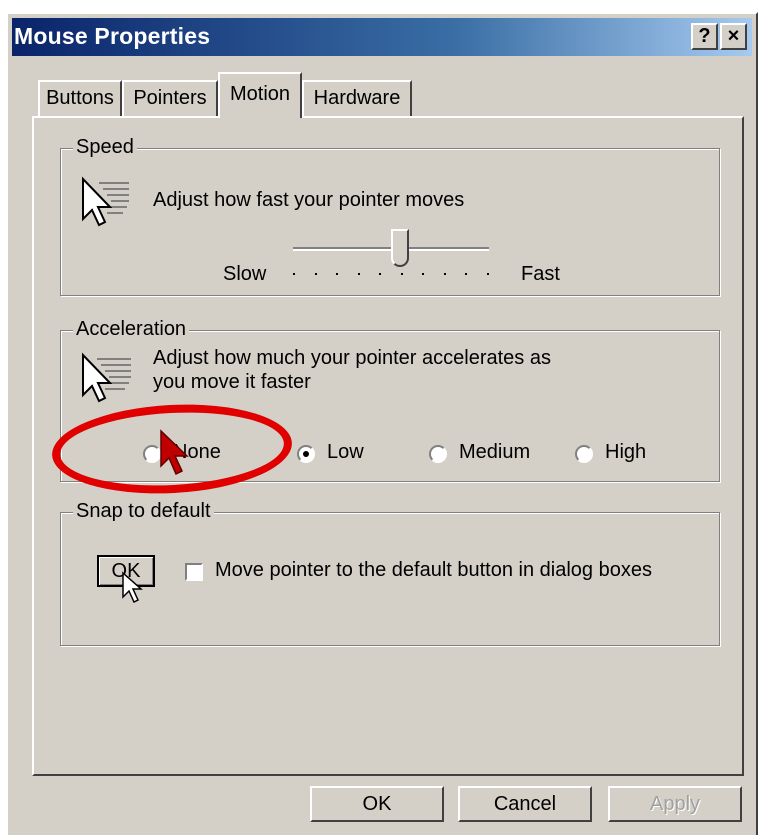 The height and width of the screenshot is (835, 768). I want to click on apply-button: Apply, so click(675, 804).